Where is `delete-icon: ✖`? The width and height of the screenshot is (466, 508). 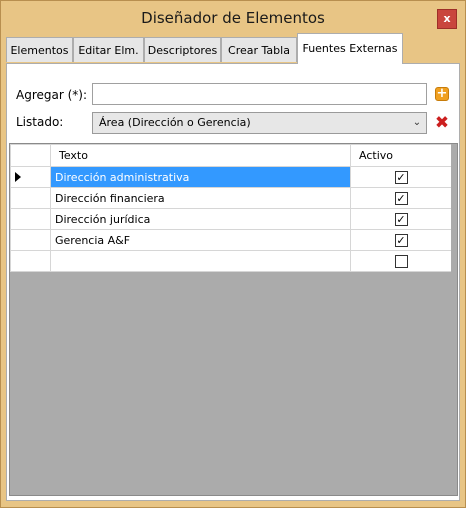 delete-icon: ✖ is located at coordinates (442, 123).